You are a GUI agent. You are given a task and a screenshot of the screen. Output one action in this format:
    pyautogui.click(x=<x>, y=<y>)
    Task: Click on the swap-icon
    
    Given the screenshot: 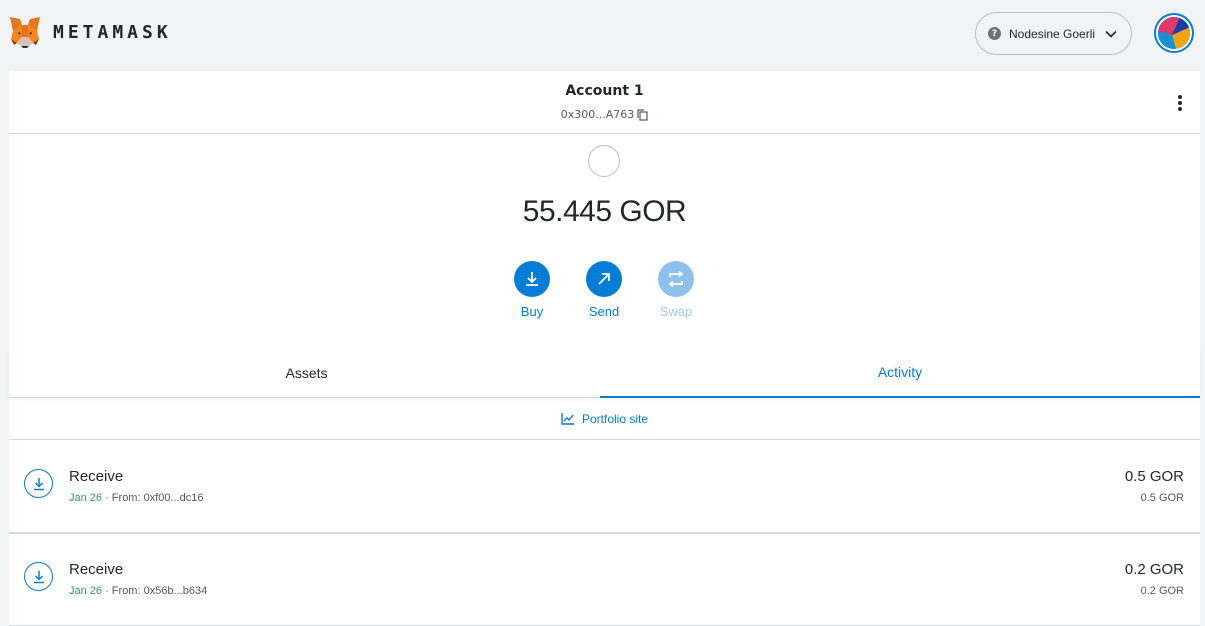 What is the action you would take?
    pyautogui.click(x=676, y=279)
    